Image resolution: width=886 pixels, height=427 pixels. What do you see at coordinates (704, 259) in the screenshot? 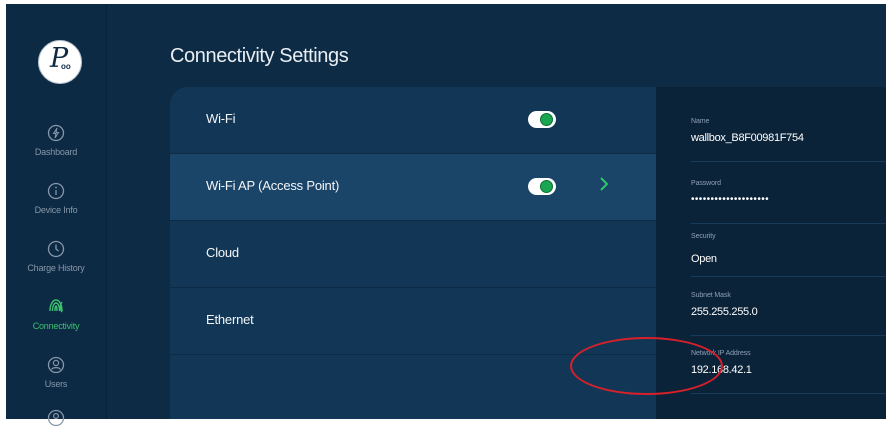
I see `field-value: Open` at bounding box center [704, 259].